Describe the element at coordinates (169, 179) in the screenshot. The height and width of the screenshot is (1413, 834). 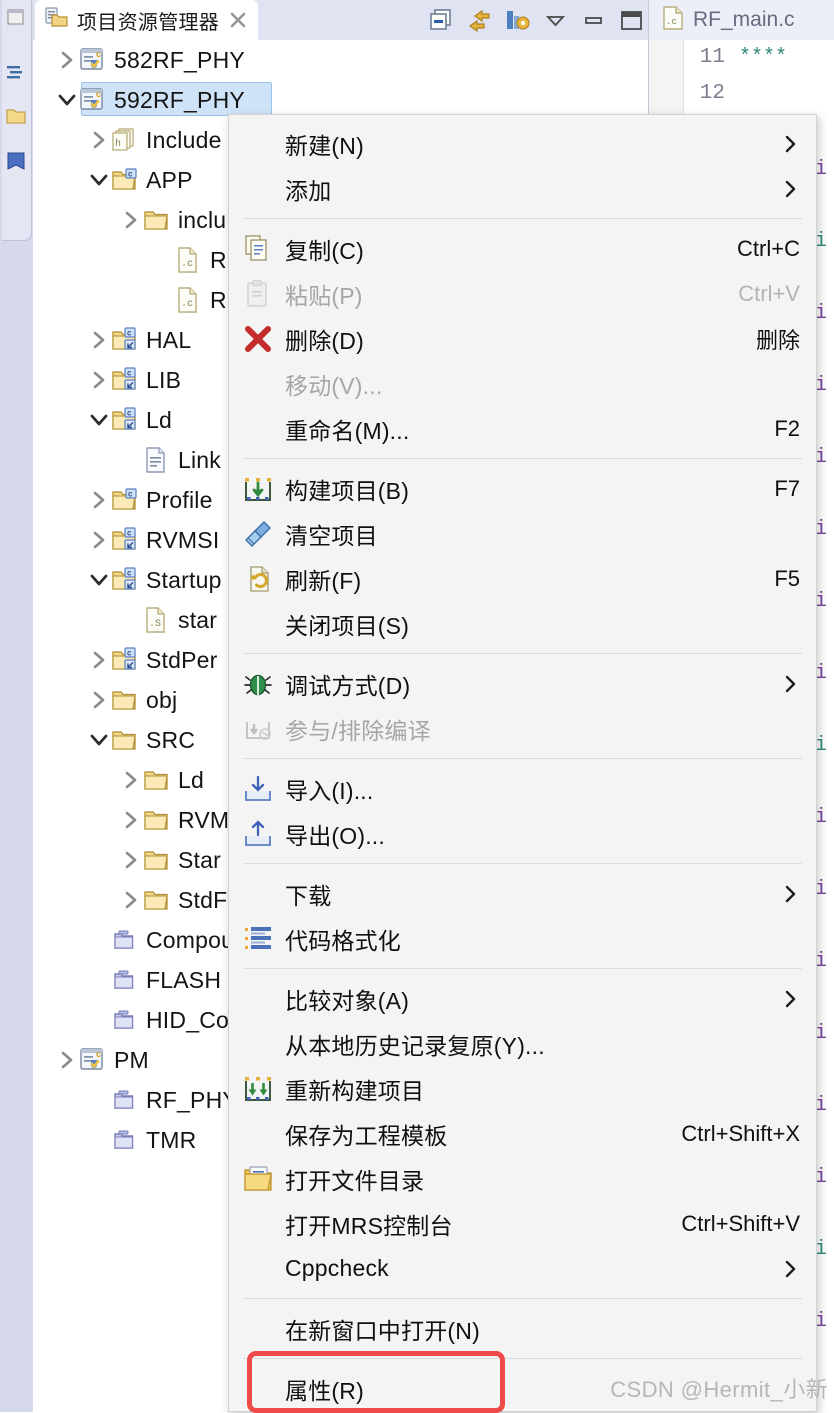
I see `tree-item-label: APP` at that location.